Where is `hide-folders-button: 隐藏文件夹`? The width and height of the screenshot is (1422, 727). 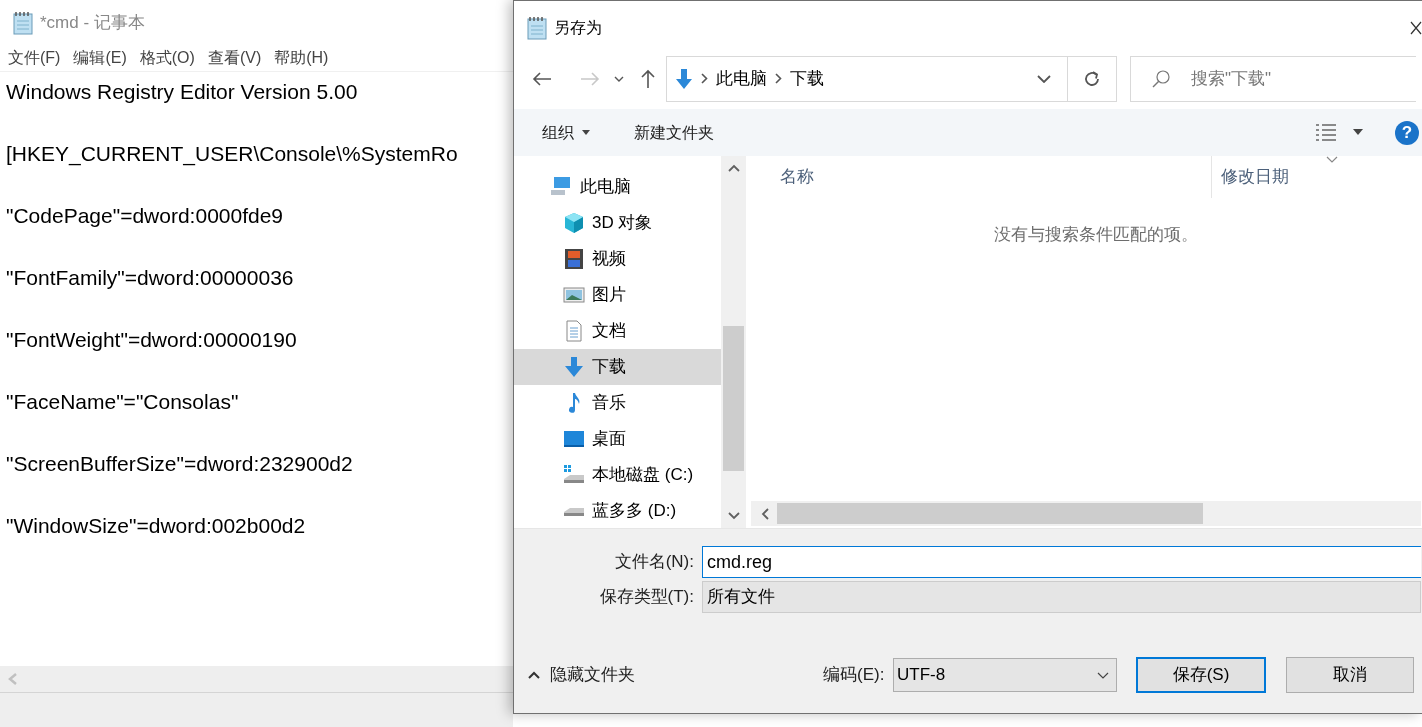
hide-folders-button: 隐藏文件夹 is located at coordinates (581, 675).